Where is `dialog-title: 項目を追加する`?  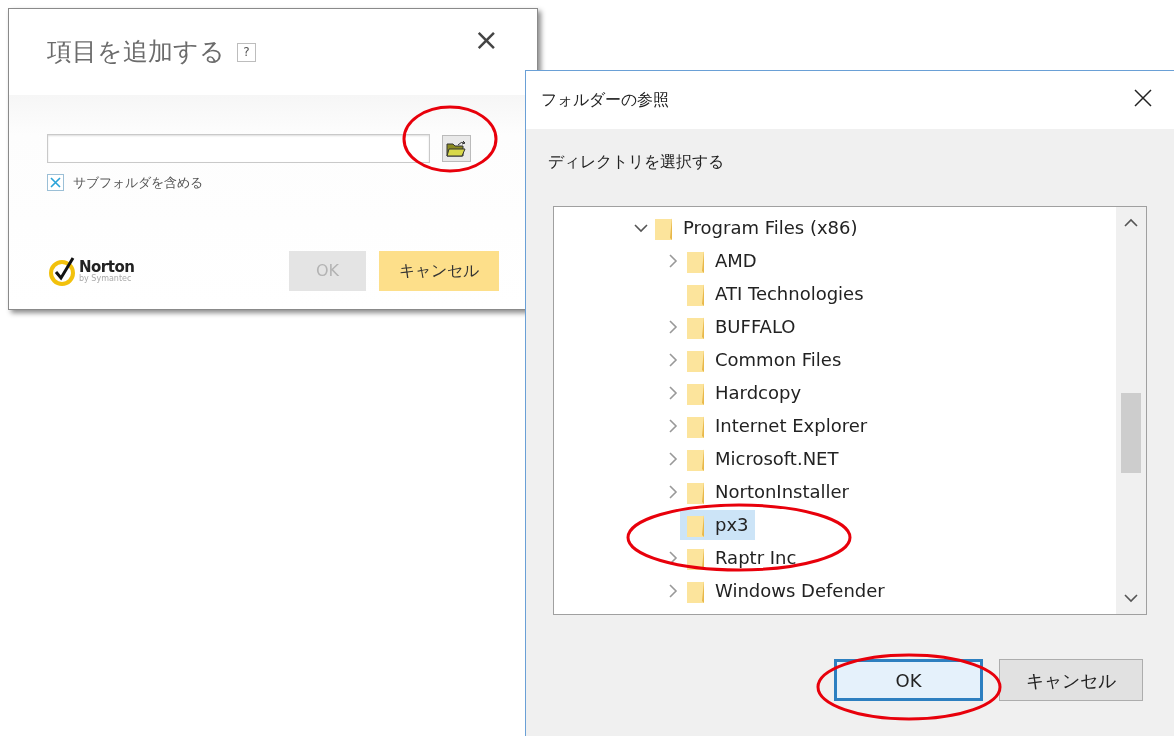 dialog-title: 項目を追加する is located at coordinates (136, 52).